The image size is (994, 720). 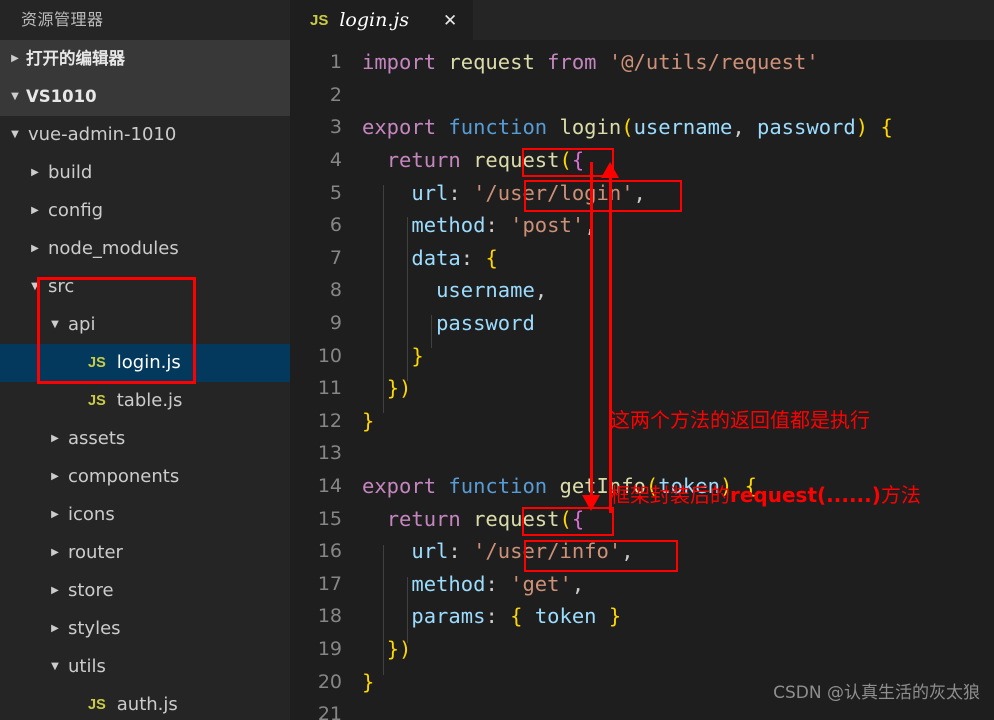 What do you see at coordinates (145, 325) in the screenshot?
I see `tree-item-api: ▼ api` at bounding box center [145, 325].